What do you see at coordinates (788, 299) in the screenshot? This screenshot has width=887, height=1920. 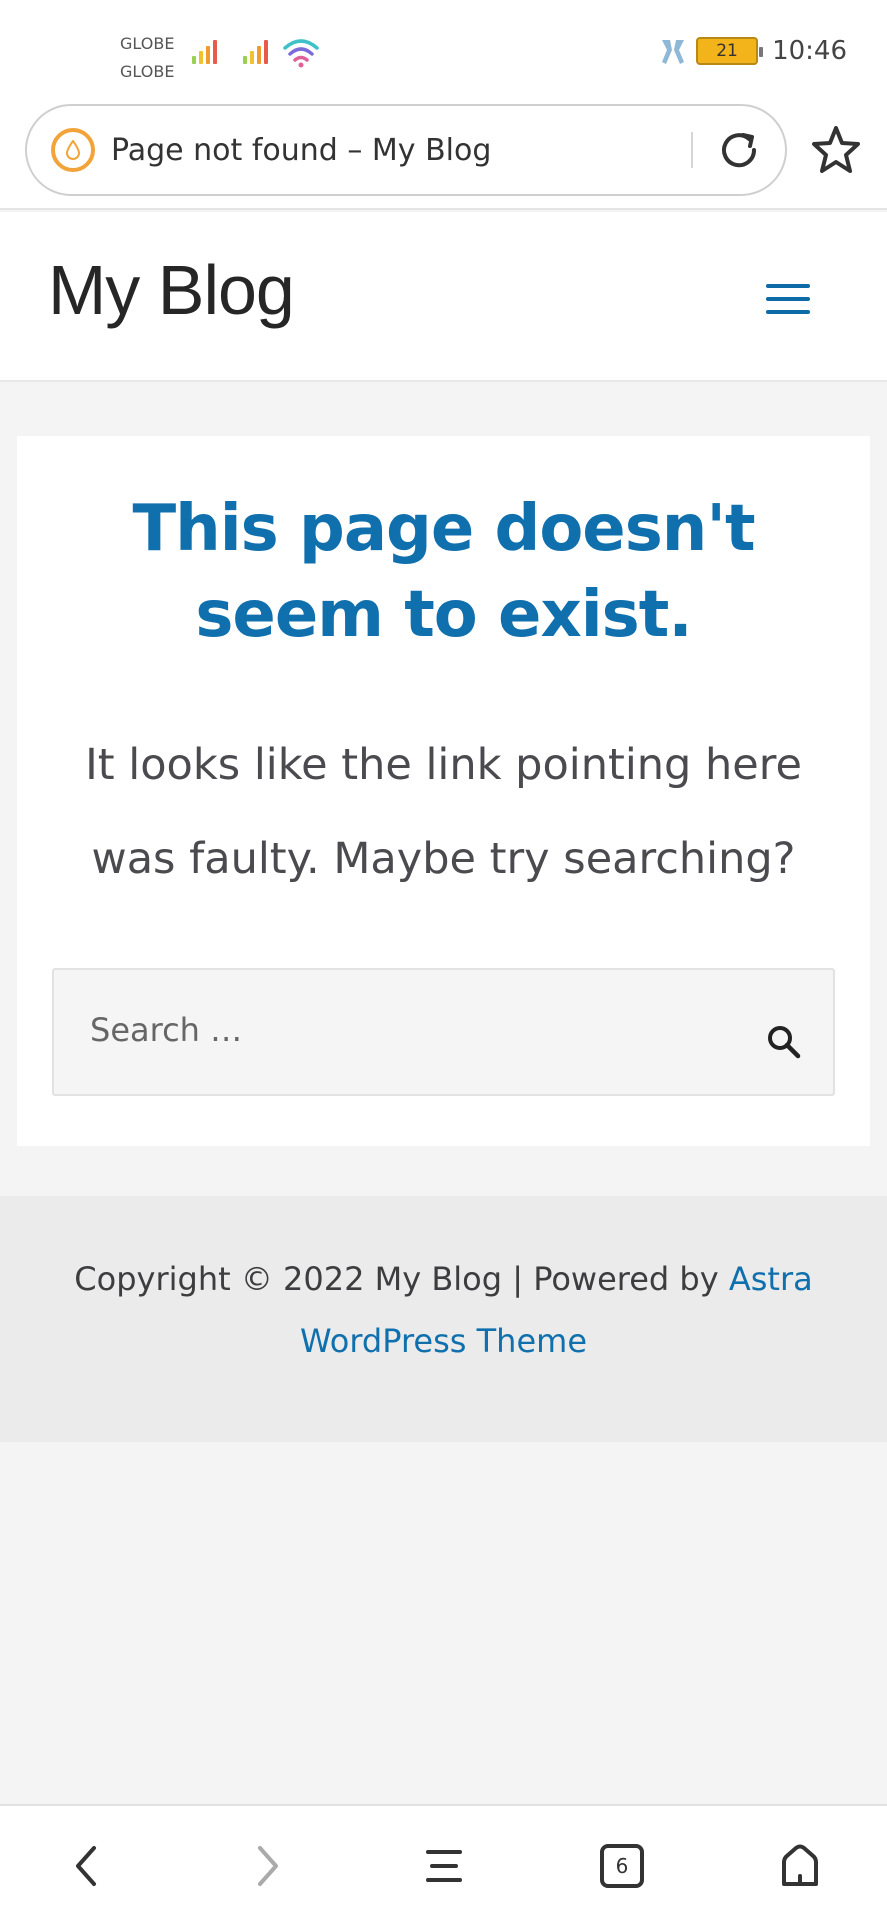 I see `hamburger-menu-icon` at bounding box center [788, 299].